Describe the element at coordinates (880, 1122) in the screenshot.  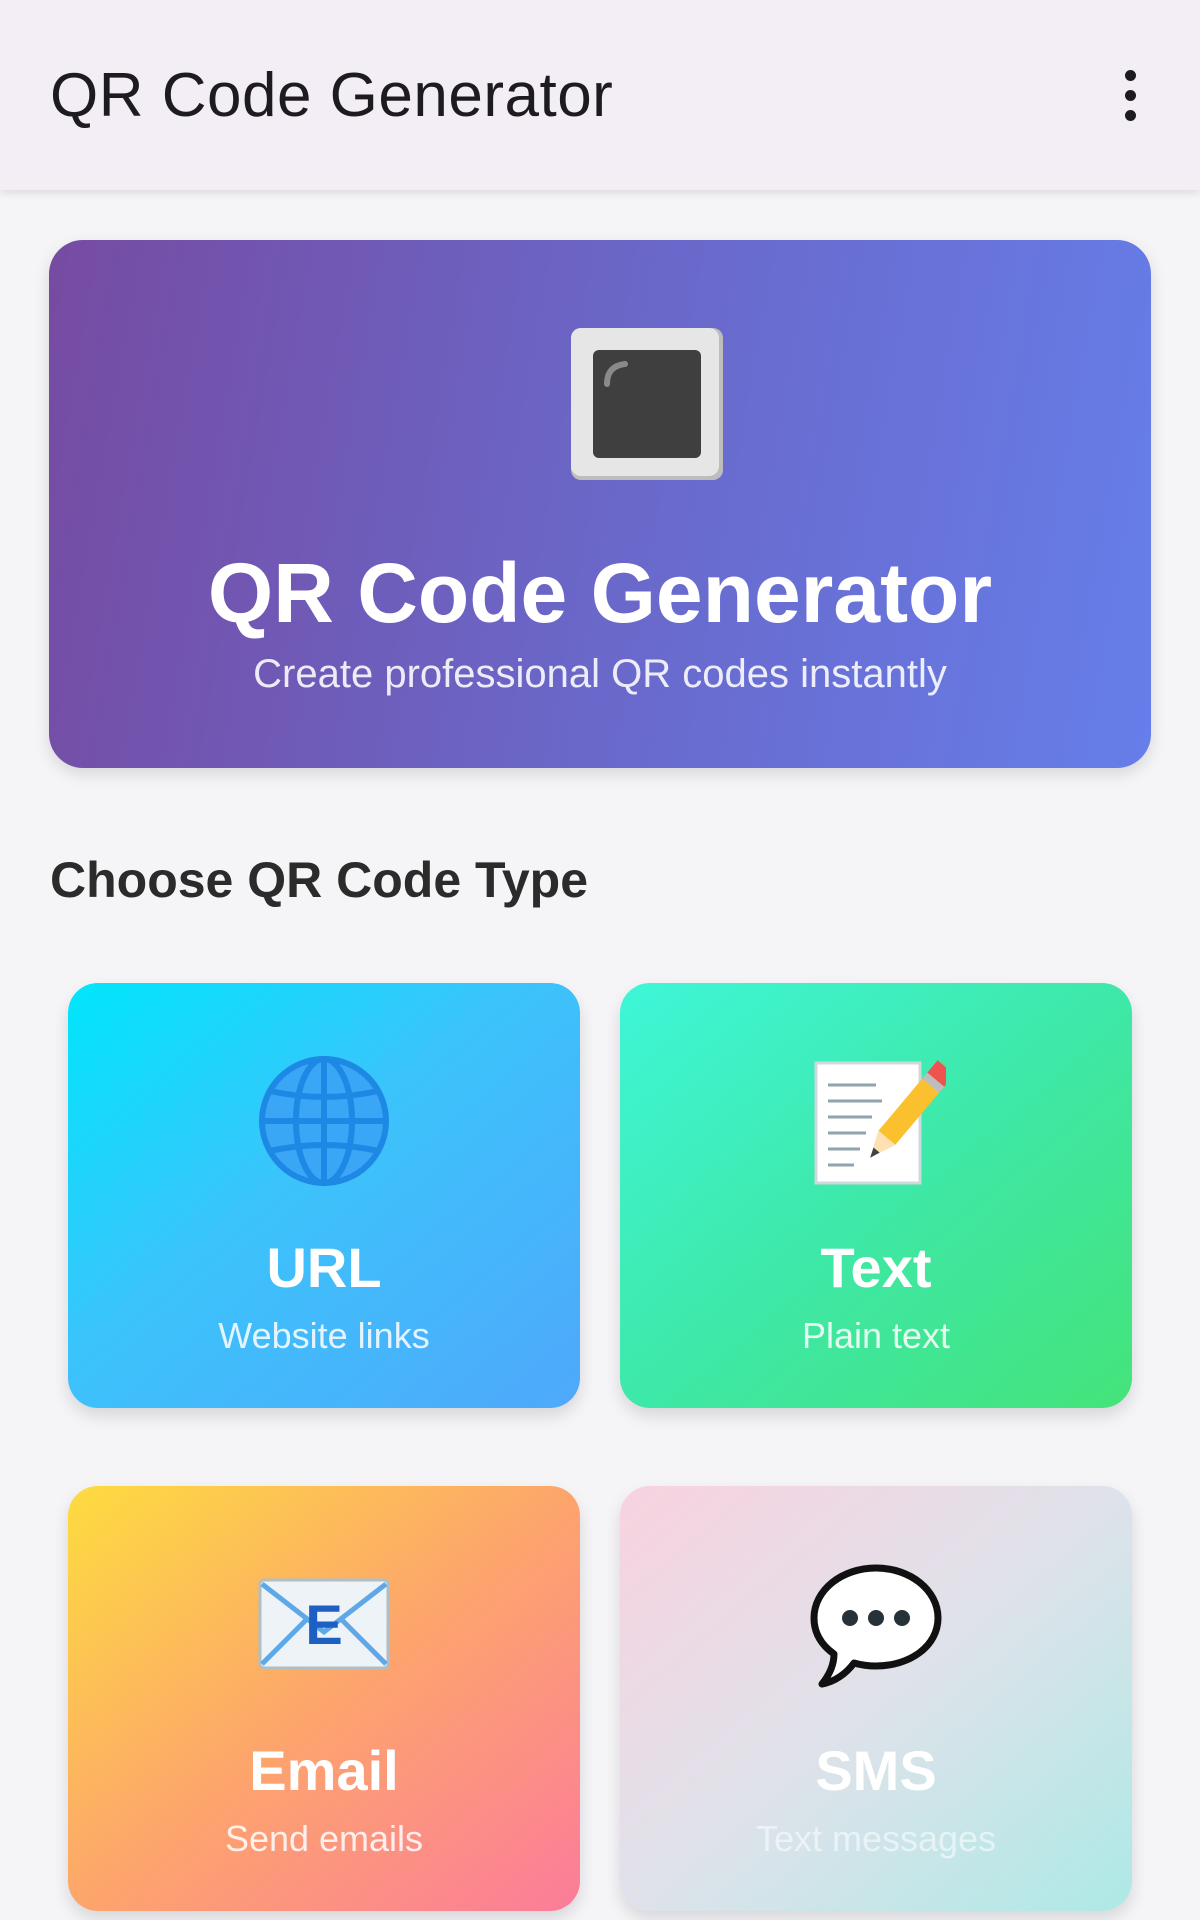
I see `memo-pencil-icon` at that location.